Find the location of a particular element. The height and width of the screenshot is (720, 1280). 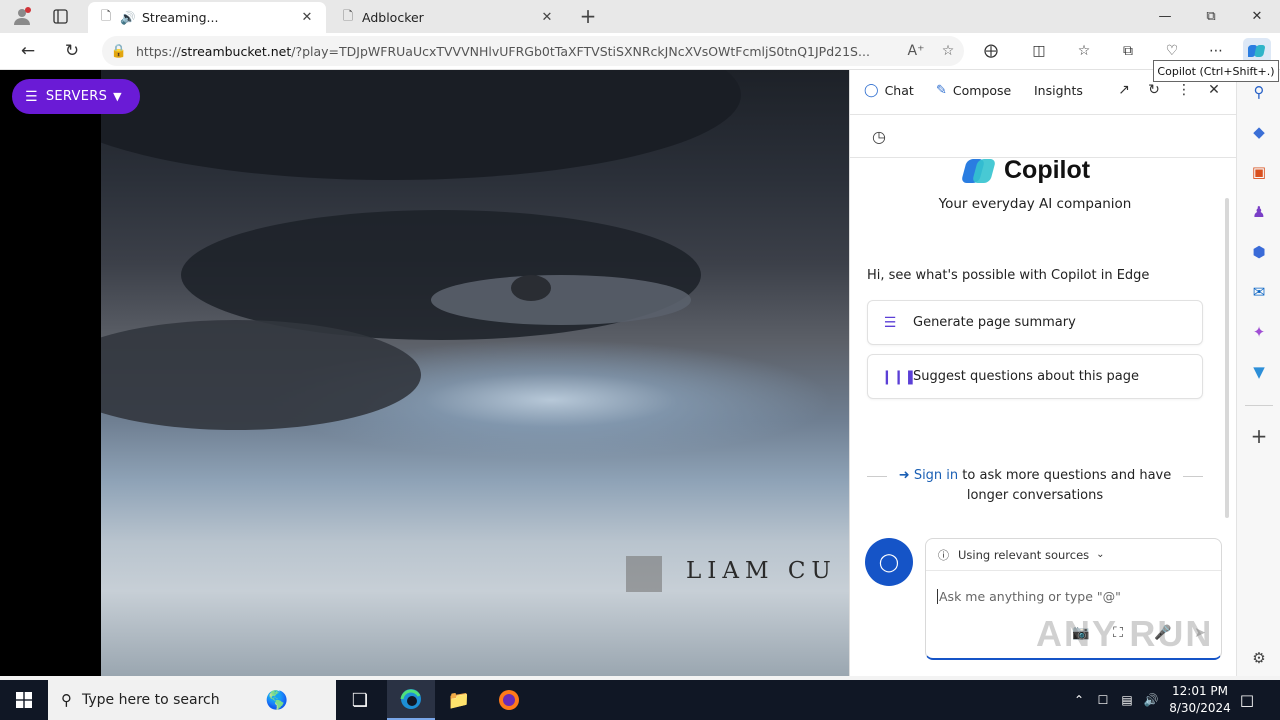

split-screen-icon: ◫ is located at coordinates (1039, 51).